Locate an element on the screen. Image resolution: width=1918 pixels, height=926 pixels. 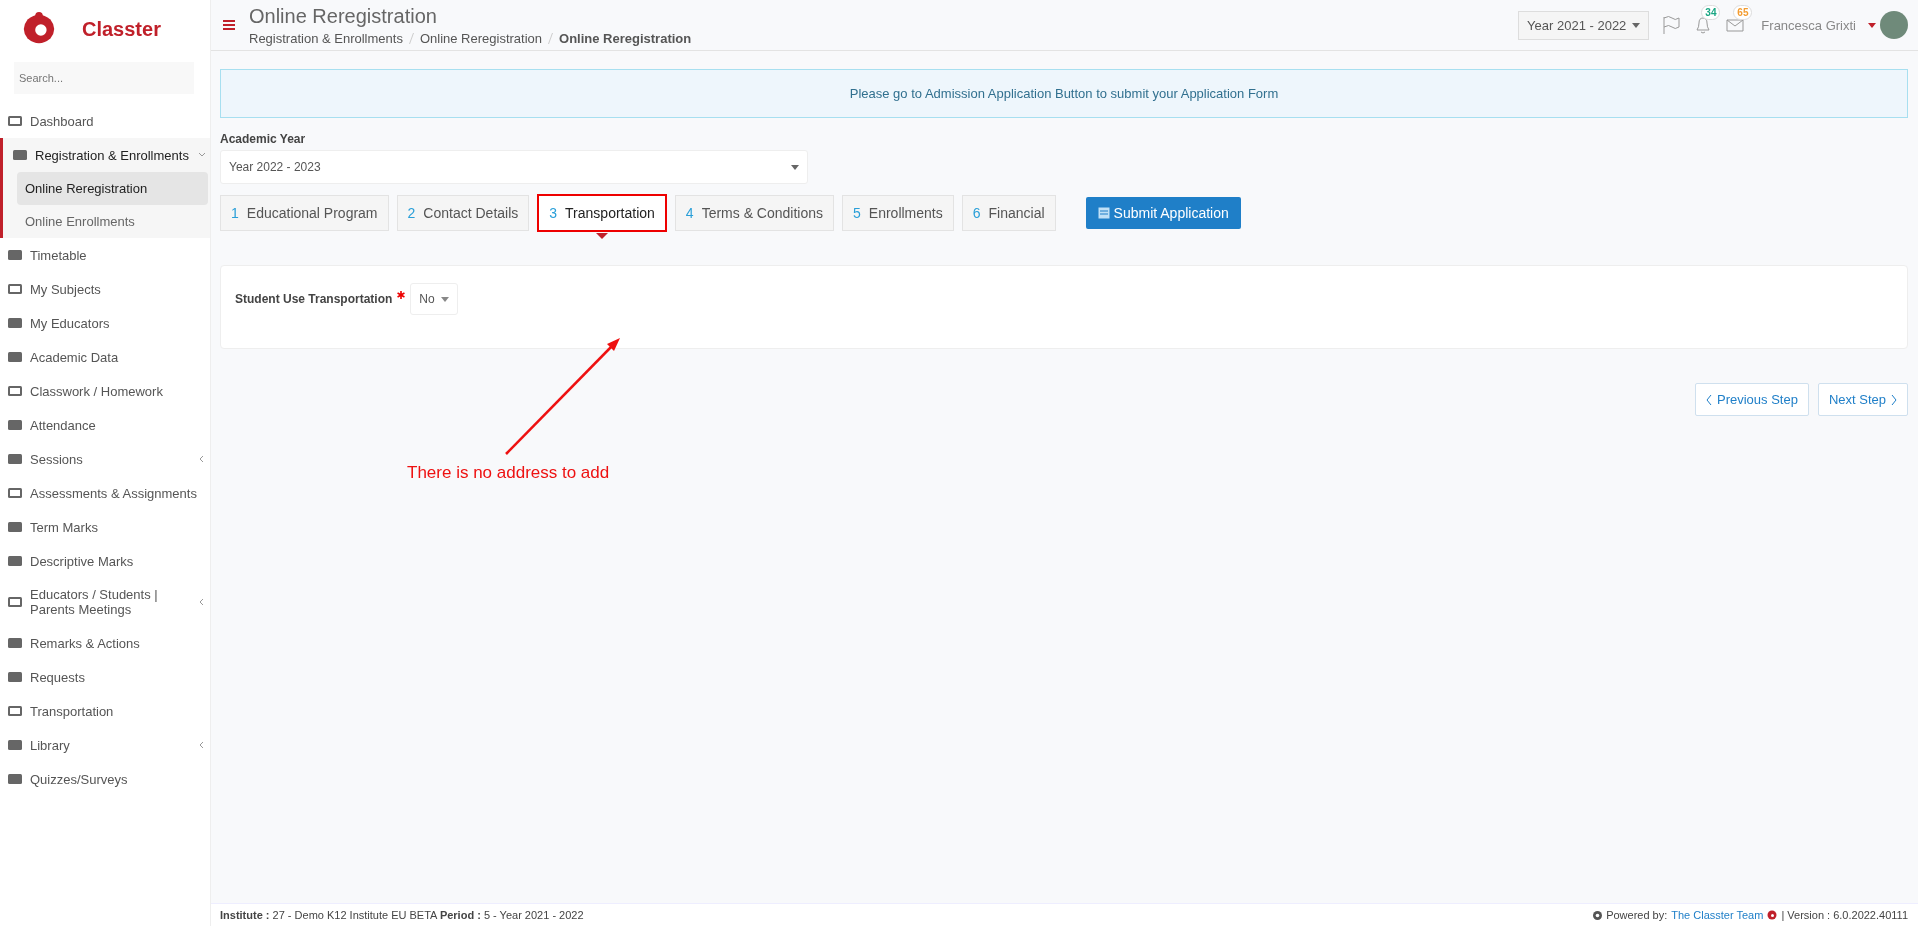
sidebar-item: Library is located at coordinates (105, 745).